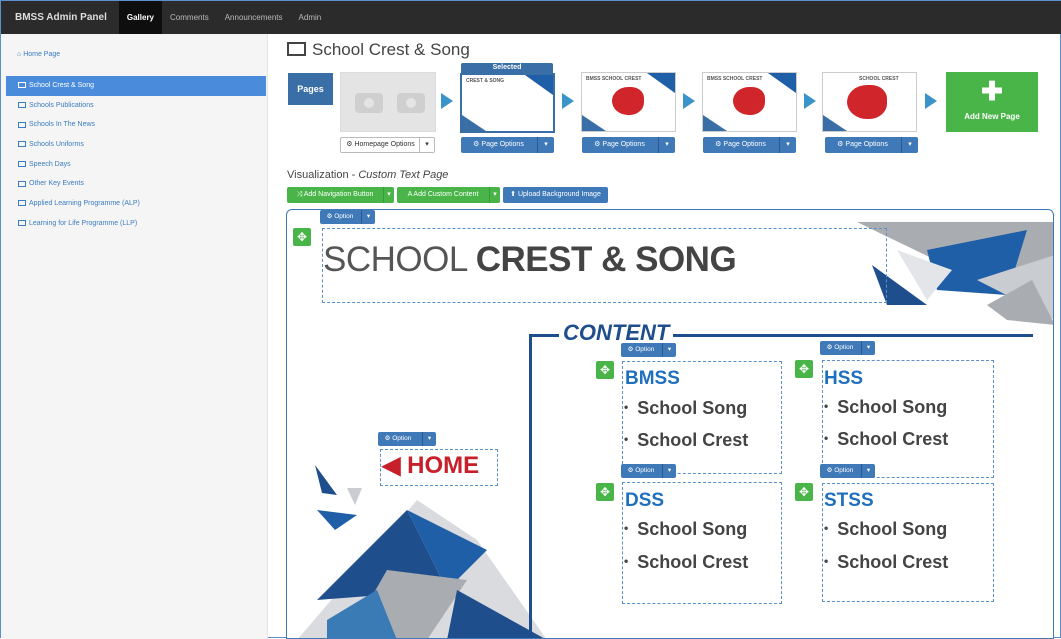 The height and width of the screenshot is (639, 1061). What do you see at coordinates (189, 17) in the screenshot?
I see `nav-comments: Comments` at bounding box center [189, 17].